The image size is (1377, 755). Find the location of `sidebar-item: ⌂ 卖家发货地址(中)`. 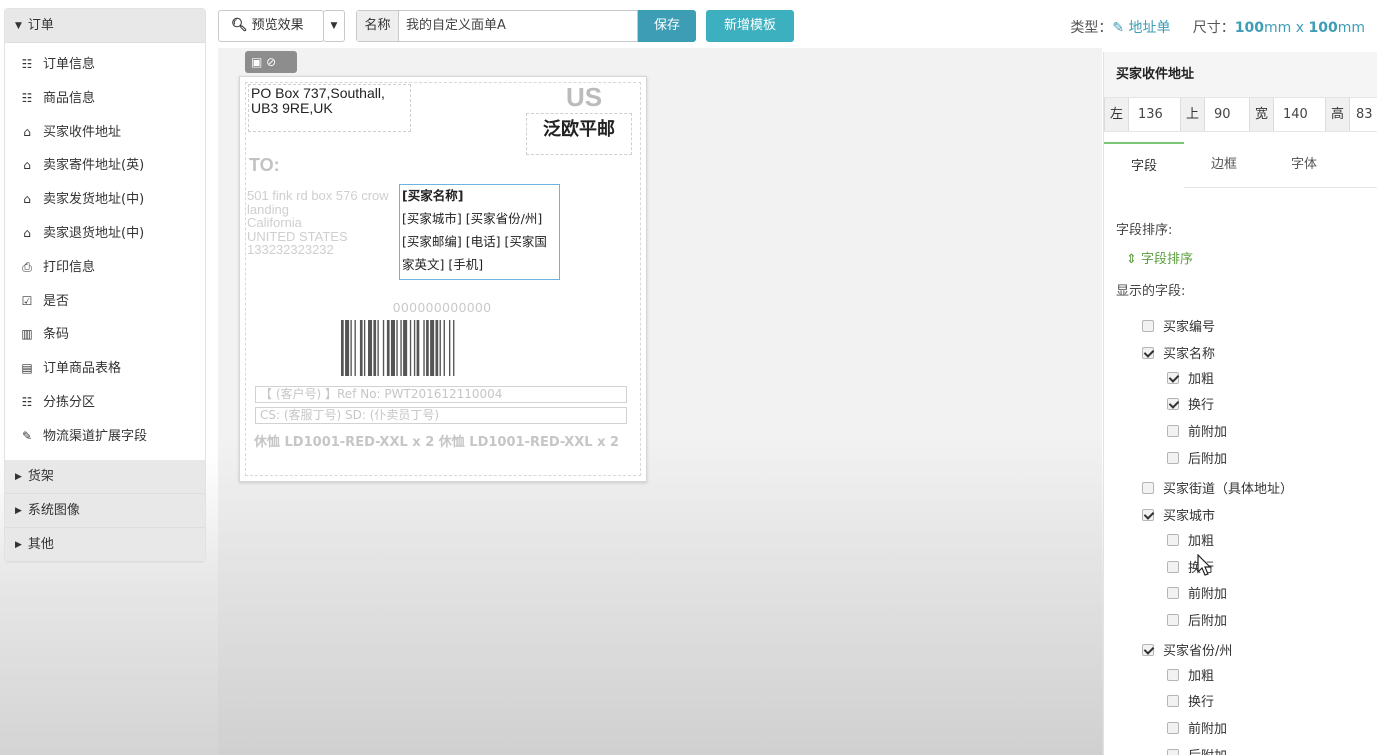

sidebar-item: ⌂ 卖家发货地址(中) is located at coordinates (105, 200).